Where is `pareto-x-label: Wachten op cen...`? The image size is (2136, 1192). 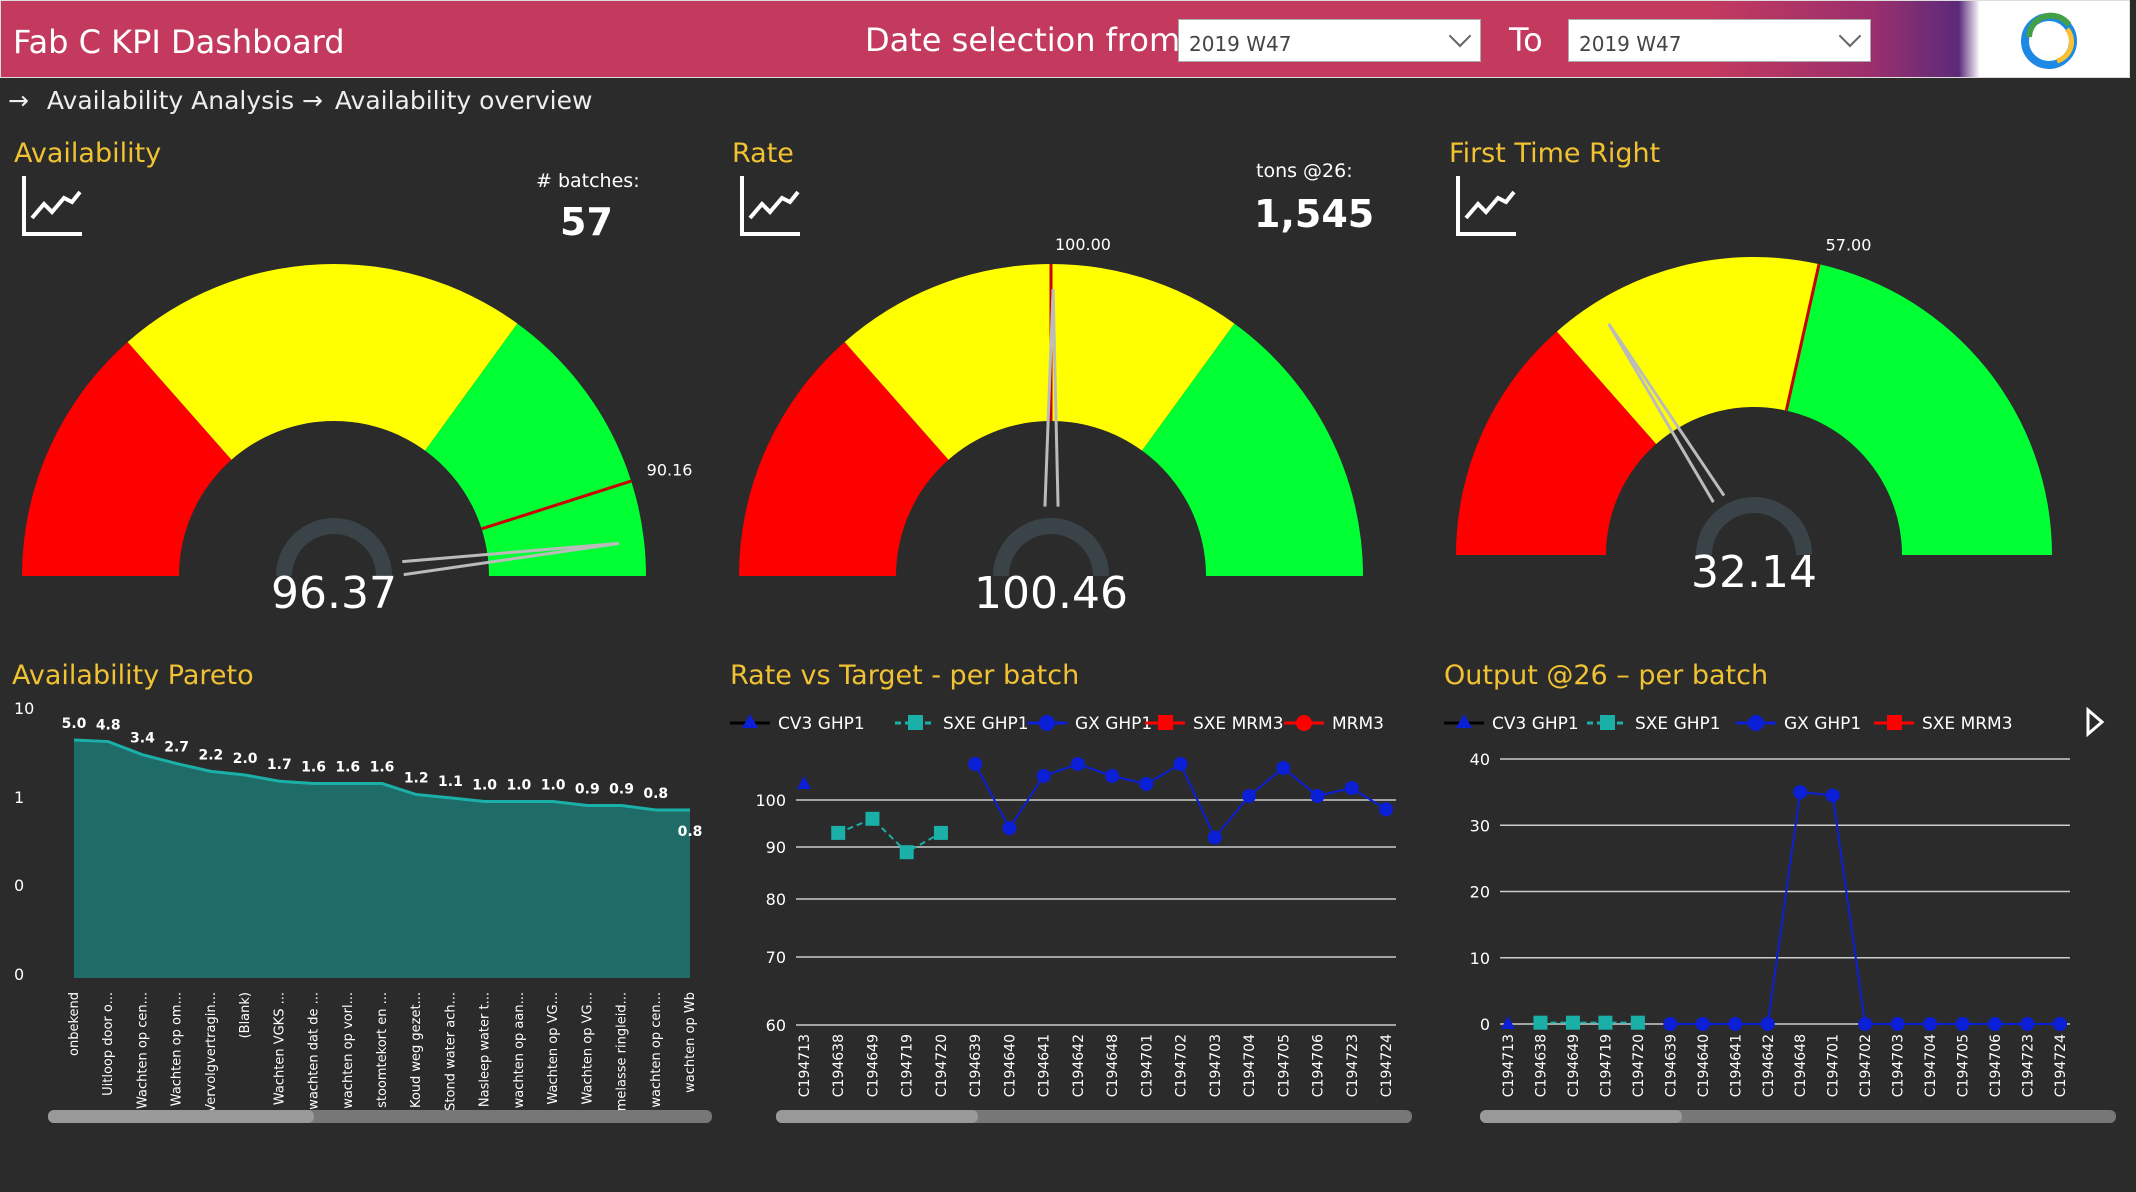 pareto-x-label: Wachten op cen... is located at coordinates (142, 1050).